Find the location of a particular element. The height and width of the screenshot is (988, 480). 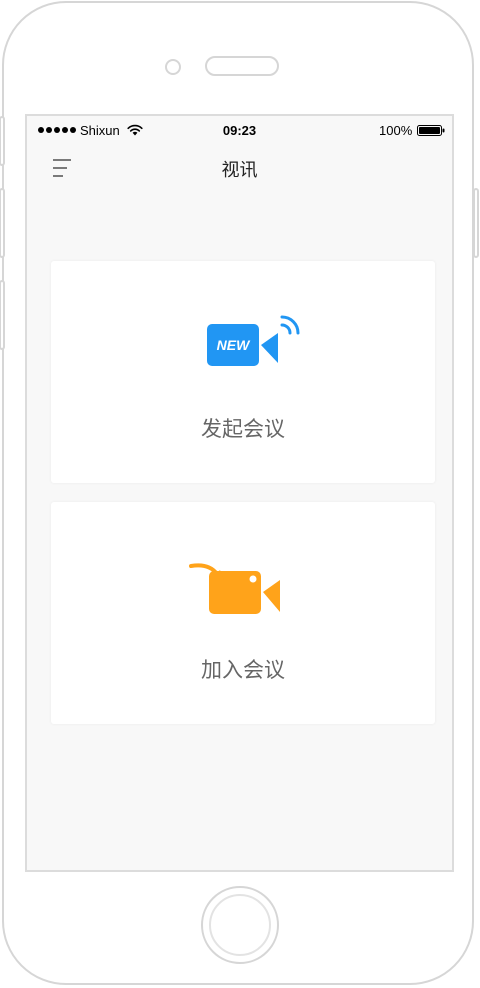

home-button is located at coordinates (240, 925).